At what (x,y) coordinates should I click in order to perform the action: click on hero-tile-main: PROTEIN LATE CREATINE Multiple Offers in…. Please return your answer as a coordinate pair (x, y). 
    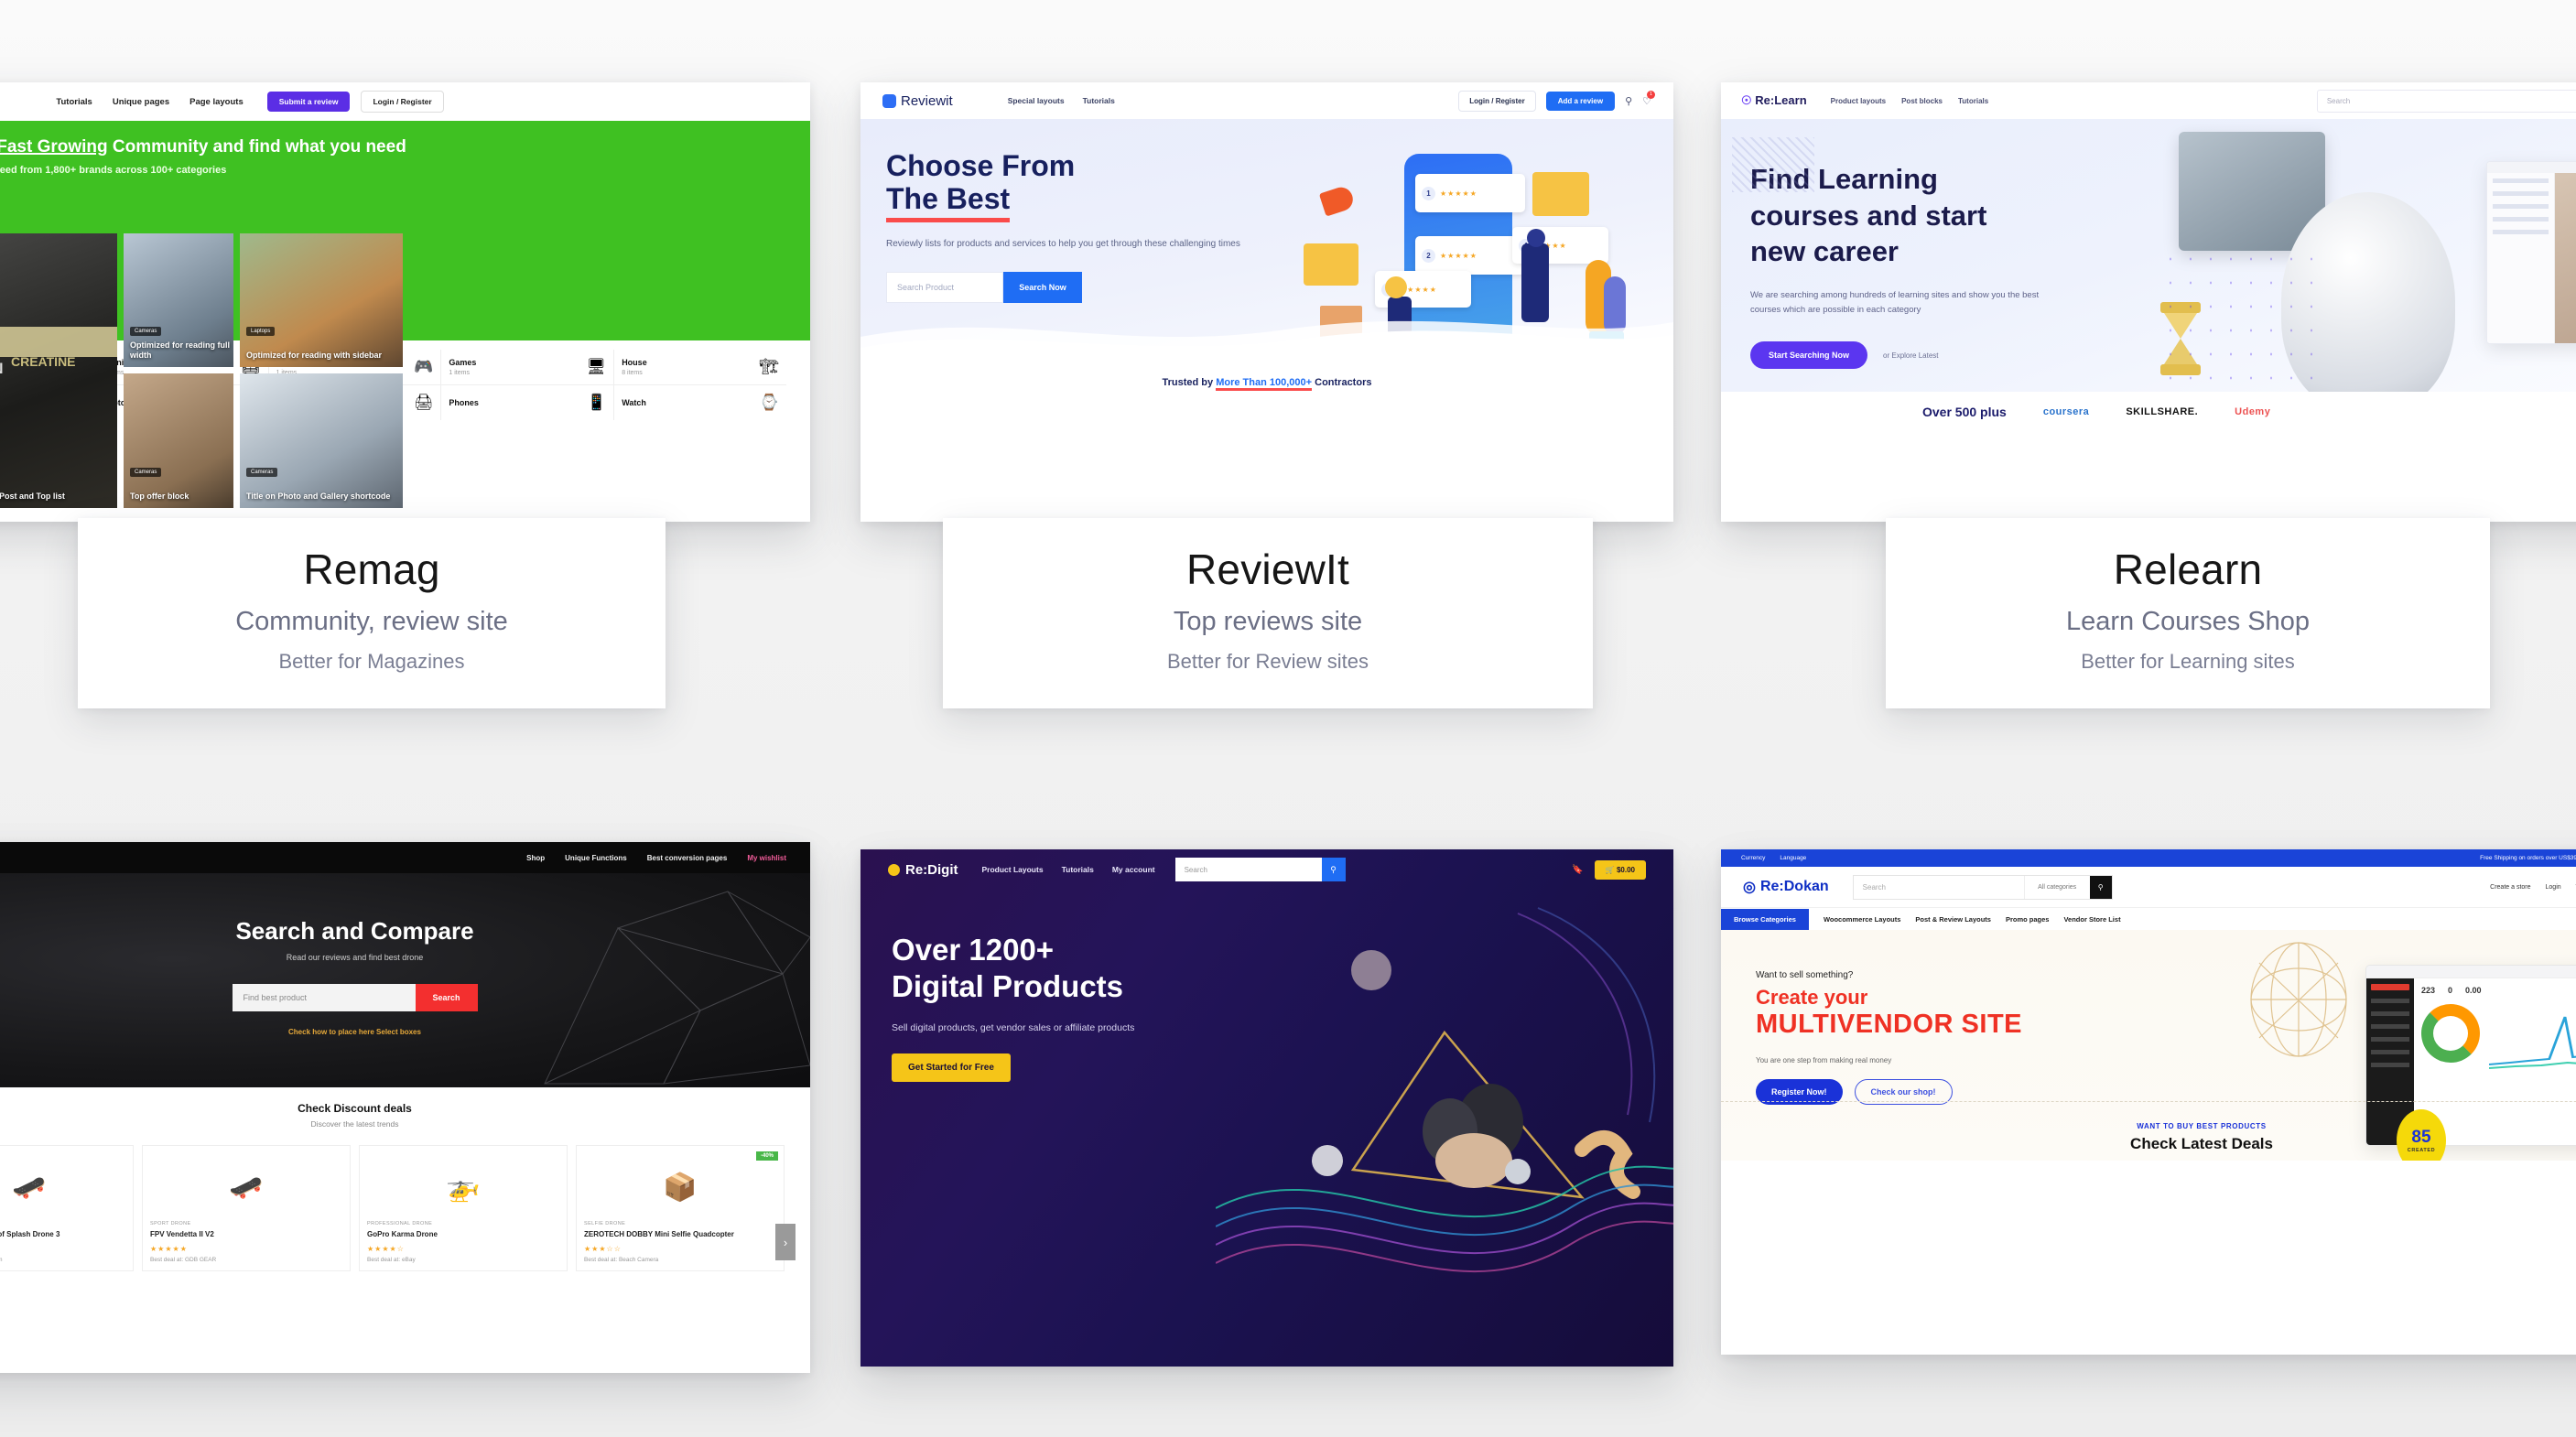
    Looking at the image, I should click on (59, 370).